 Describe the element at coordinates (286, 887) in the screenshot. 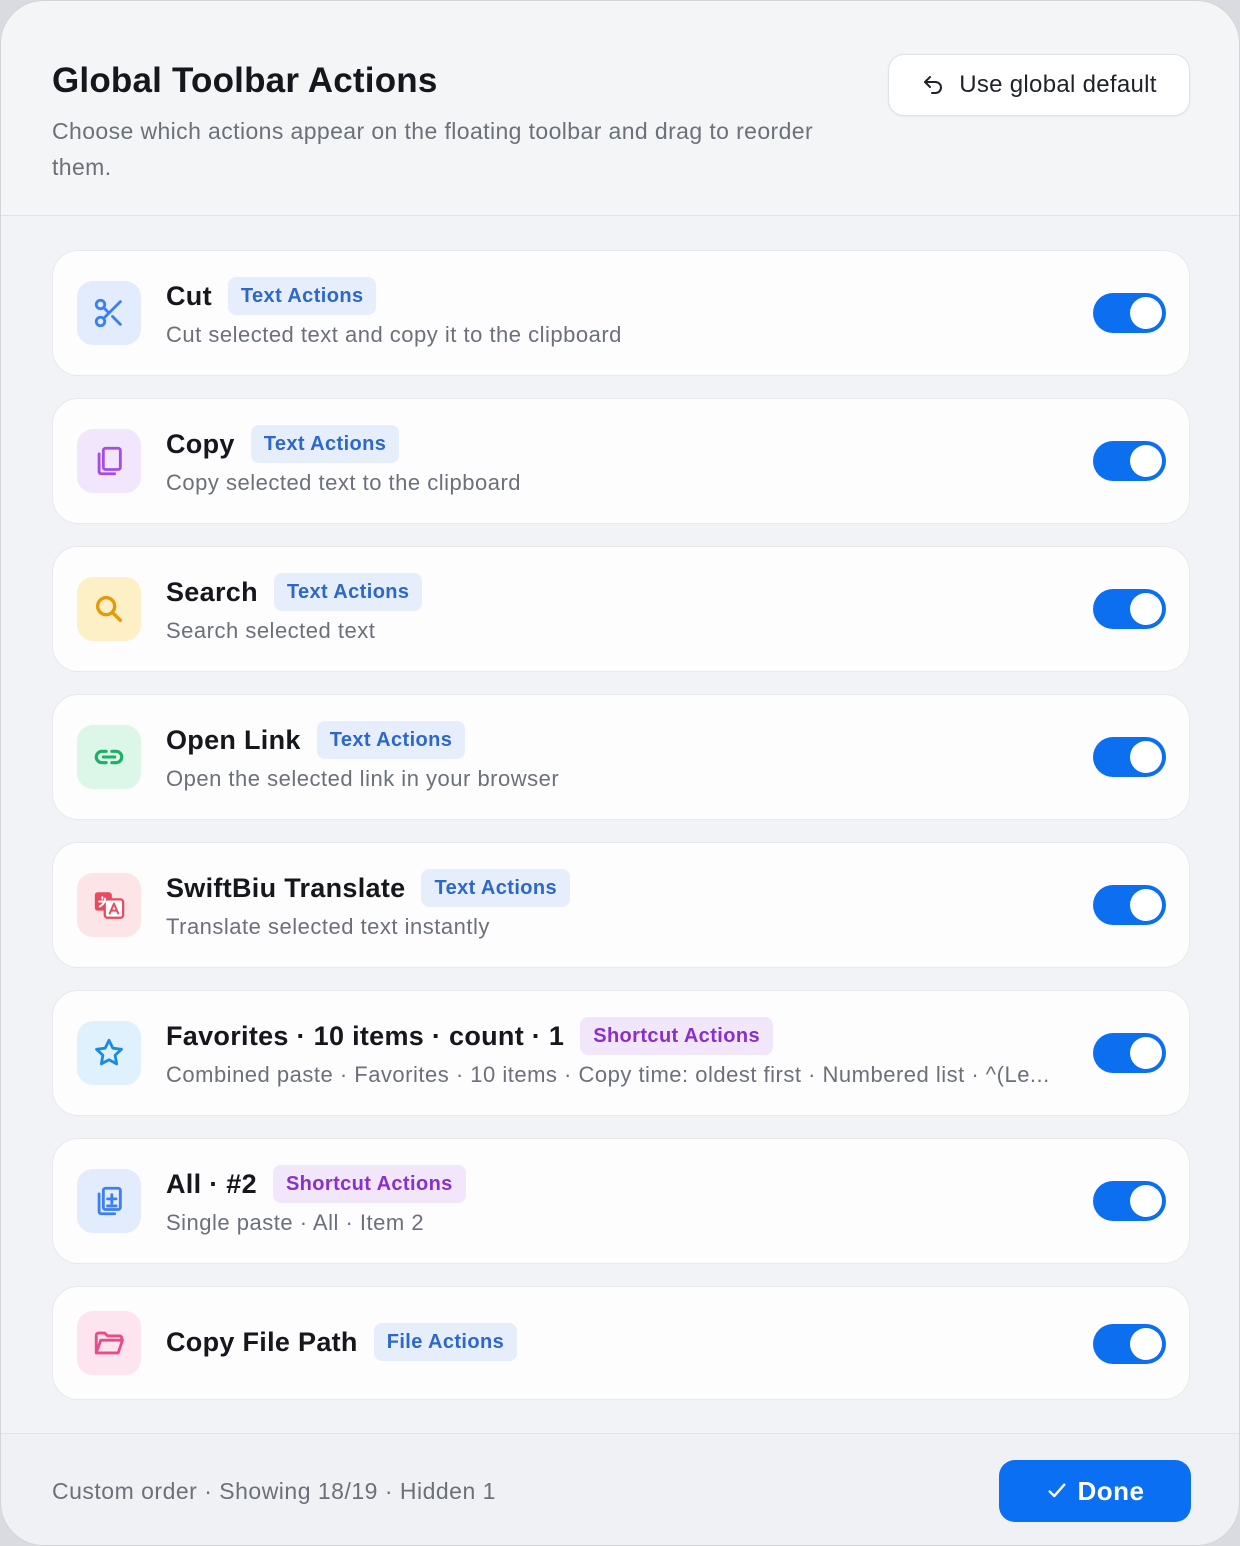

I see `action-name: SwiftBiu Translate` at that location.